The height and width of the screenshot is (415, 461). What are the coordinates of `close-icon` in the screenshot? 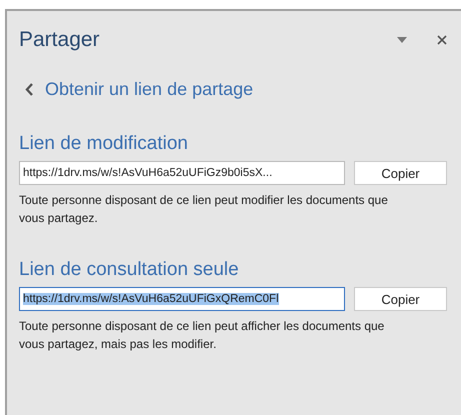 It's located at (442, 40).